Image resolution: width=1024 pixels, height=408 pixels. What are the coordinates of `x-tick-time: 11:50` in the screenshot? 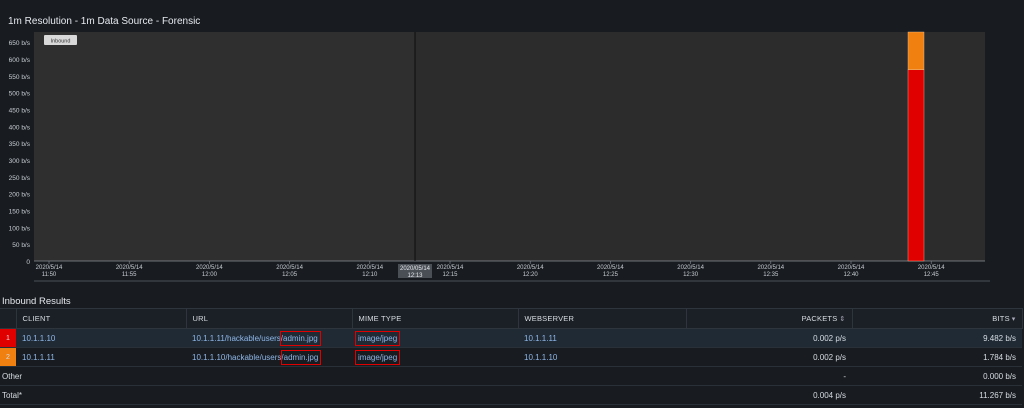 It's located at (49, 275).